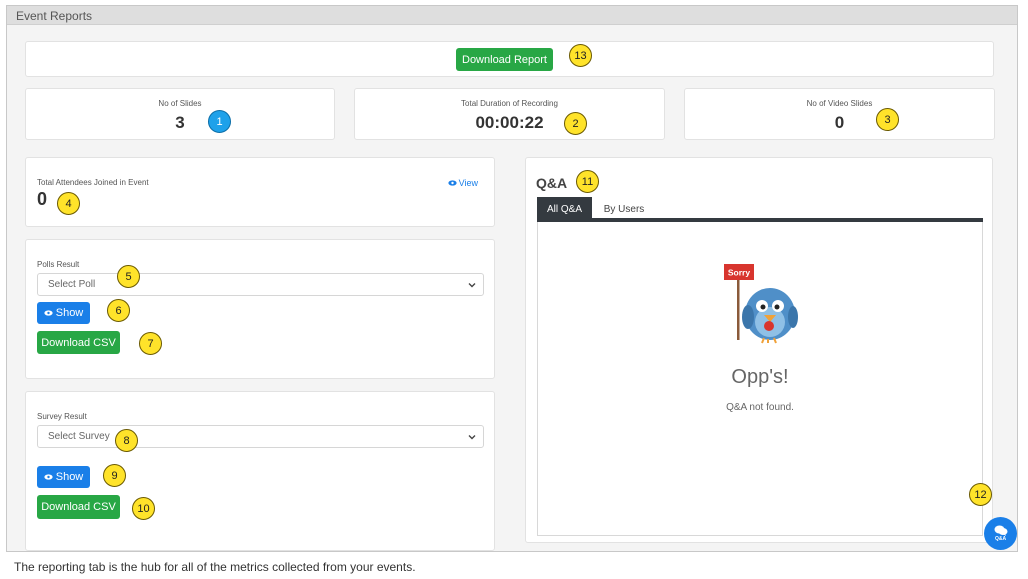 This screenshot has width=1028, height=579. Describe the element at coordinates (1000, 539) in the screenshot. I see `chat-button-label: Q&A` at that location.